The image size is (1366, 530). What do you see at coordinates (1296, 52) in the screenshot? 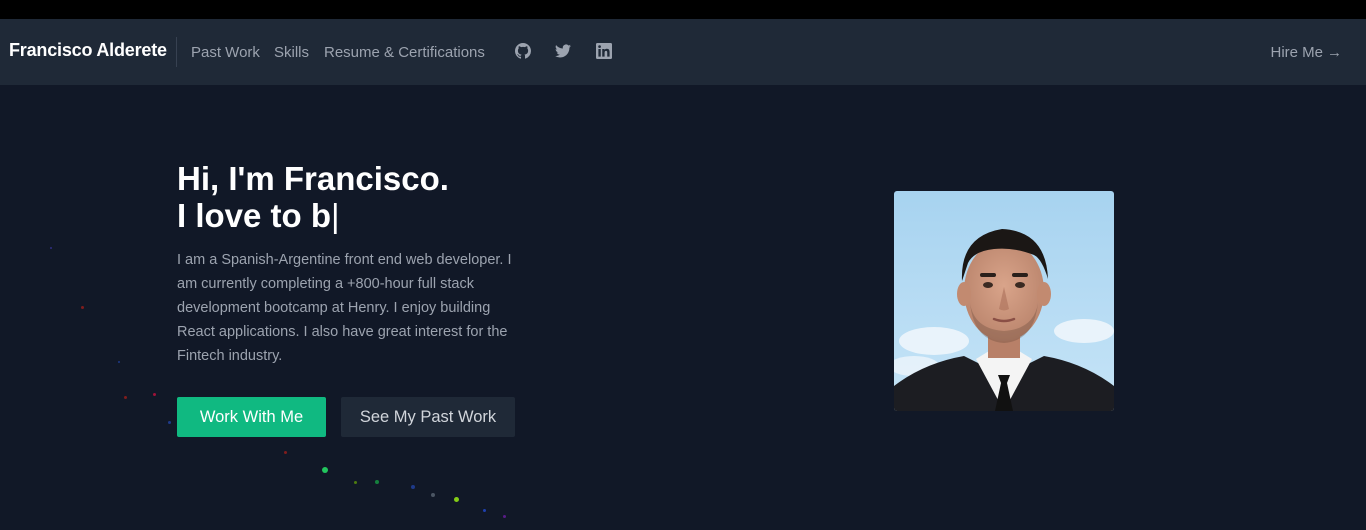
I see `hire-me-label: Hire Me` at bounding box center [1296, 52].